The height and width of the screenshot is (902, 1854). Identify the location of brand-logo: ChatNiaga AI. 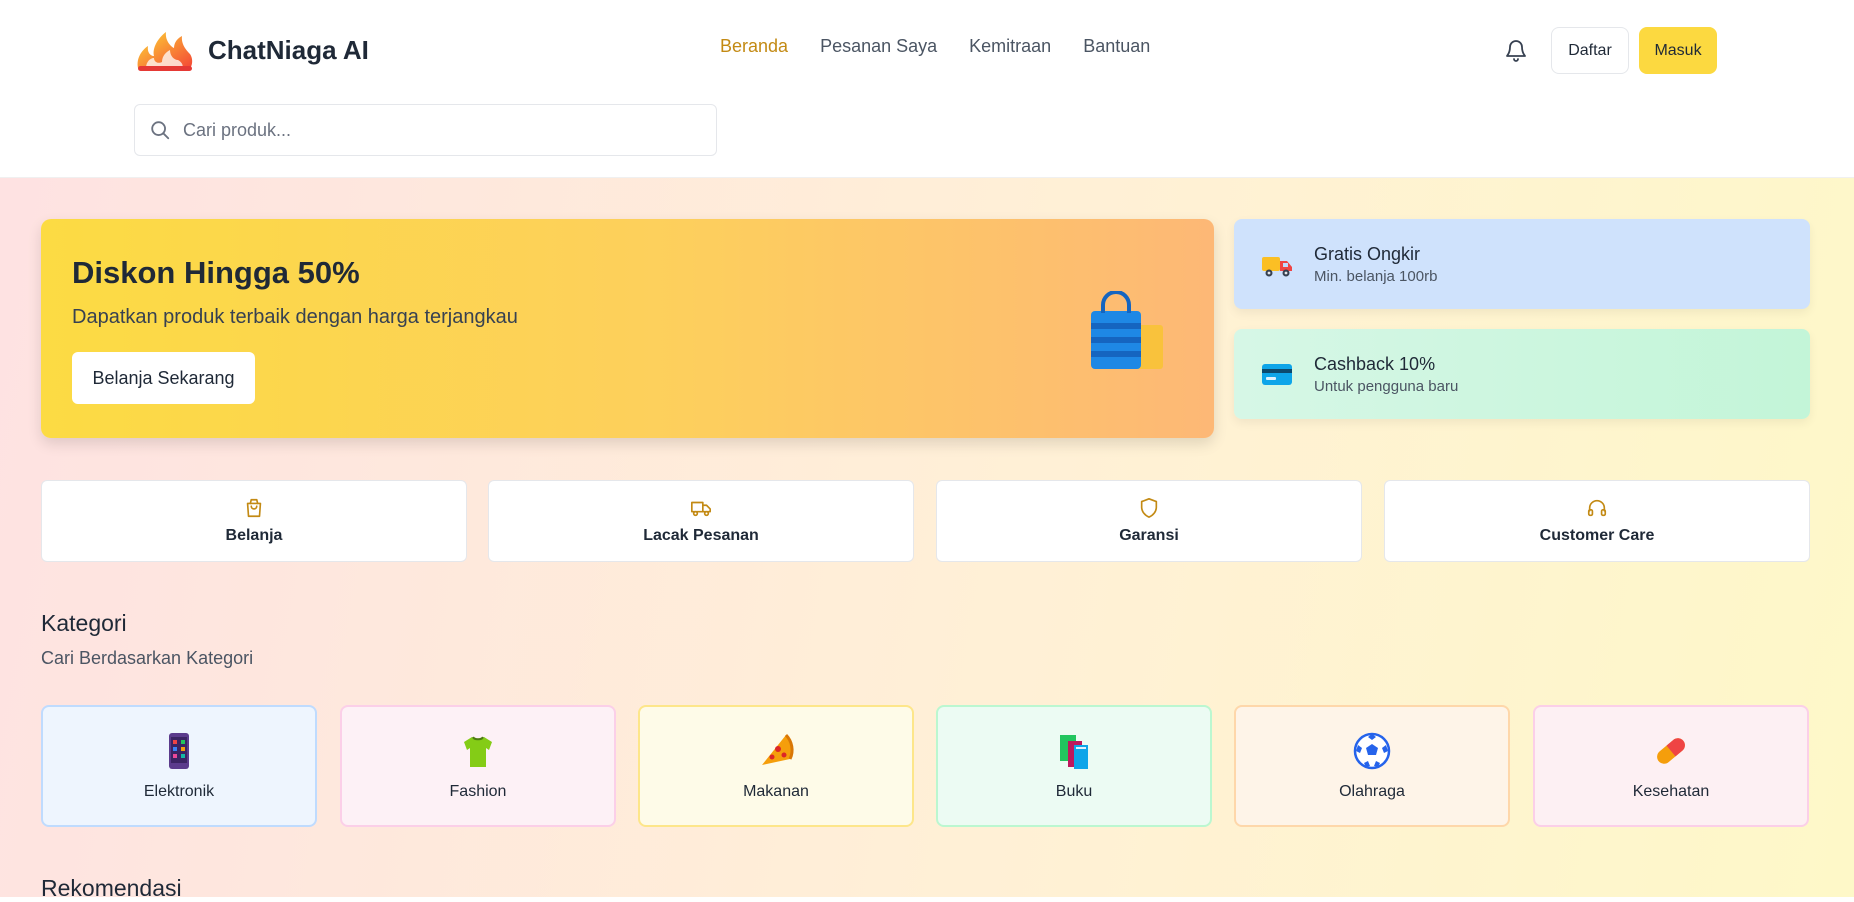
(251, 50).